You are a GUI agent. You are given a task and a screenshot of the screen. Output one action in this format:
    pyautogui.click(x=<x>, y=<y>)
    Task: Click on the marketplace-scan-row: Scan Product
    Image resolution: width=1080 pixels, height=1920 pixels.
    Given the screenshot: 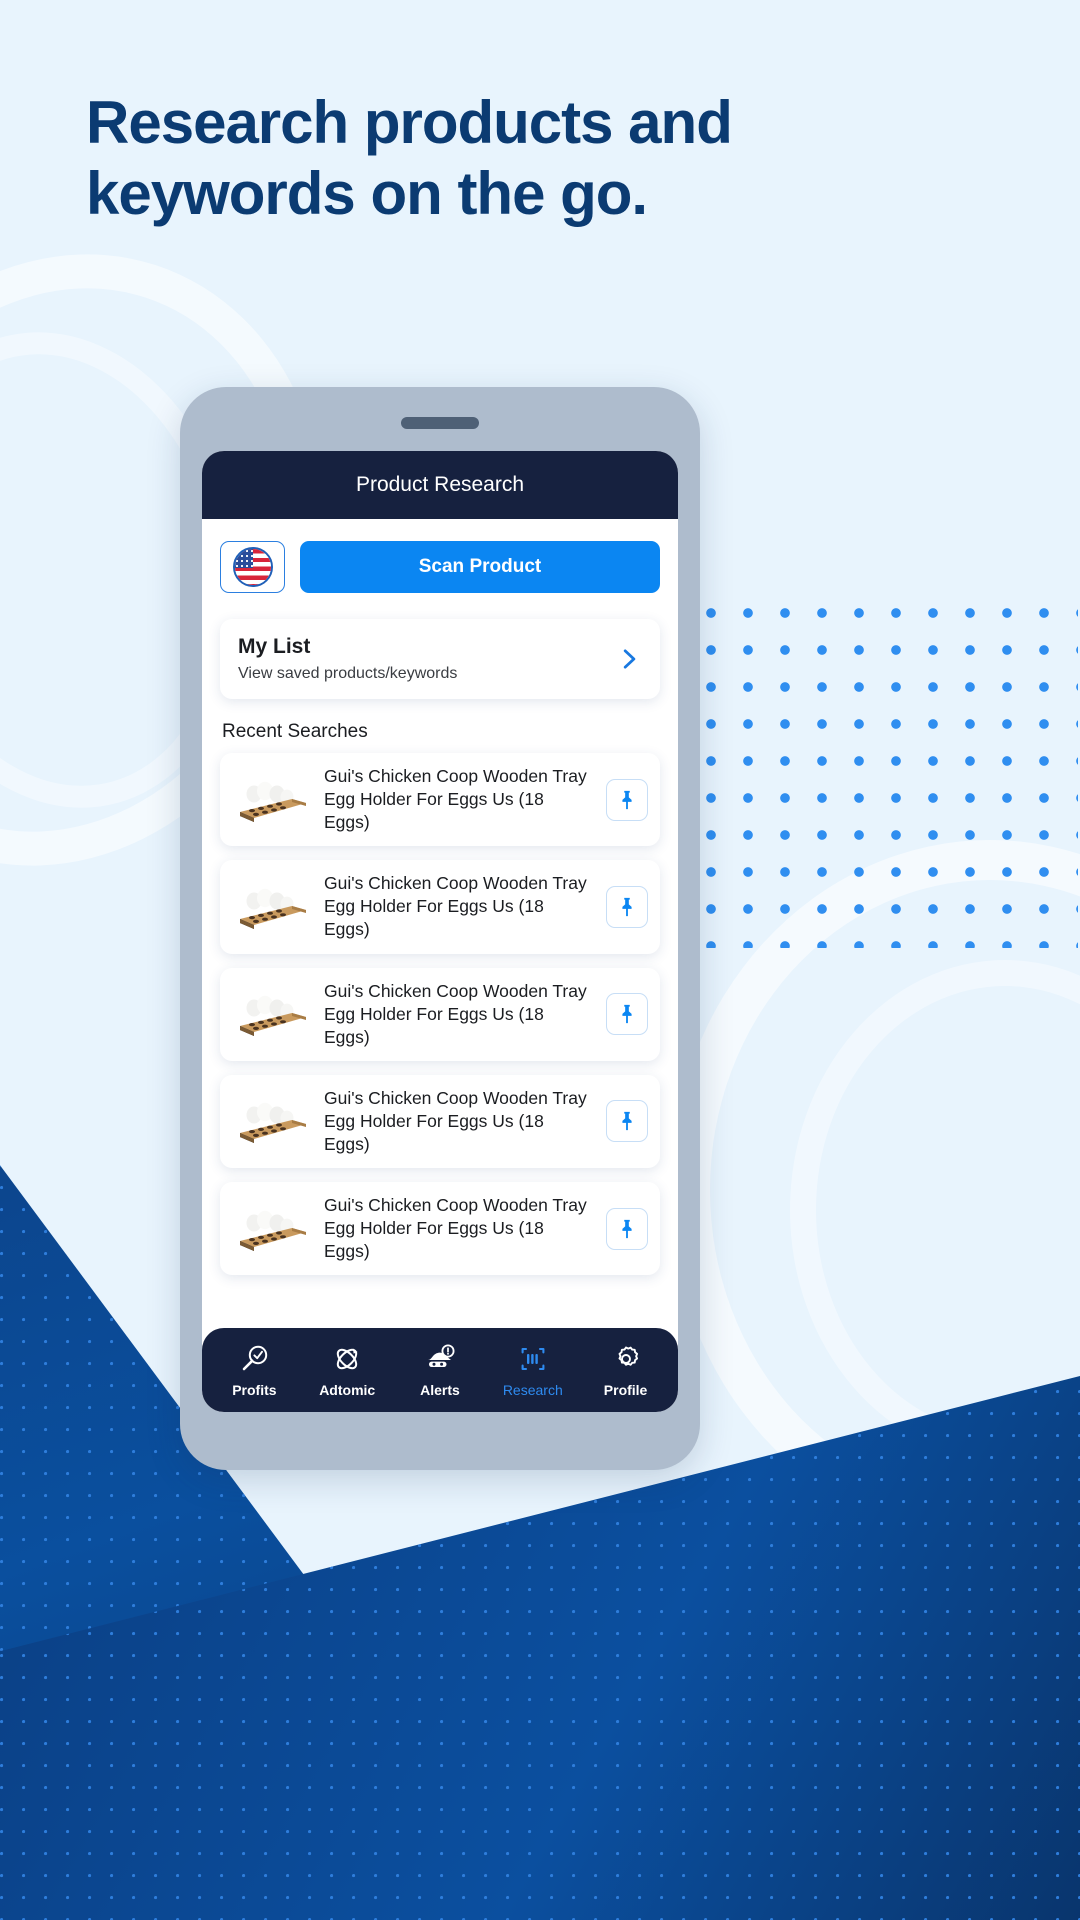 What is the action you would take?
    pyautogui.click(x=440, y=560)
    